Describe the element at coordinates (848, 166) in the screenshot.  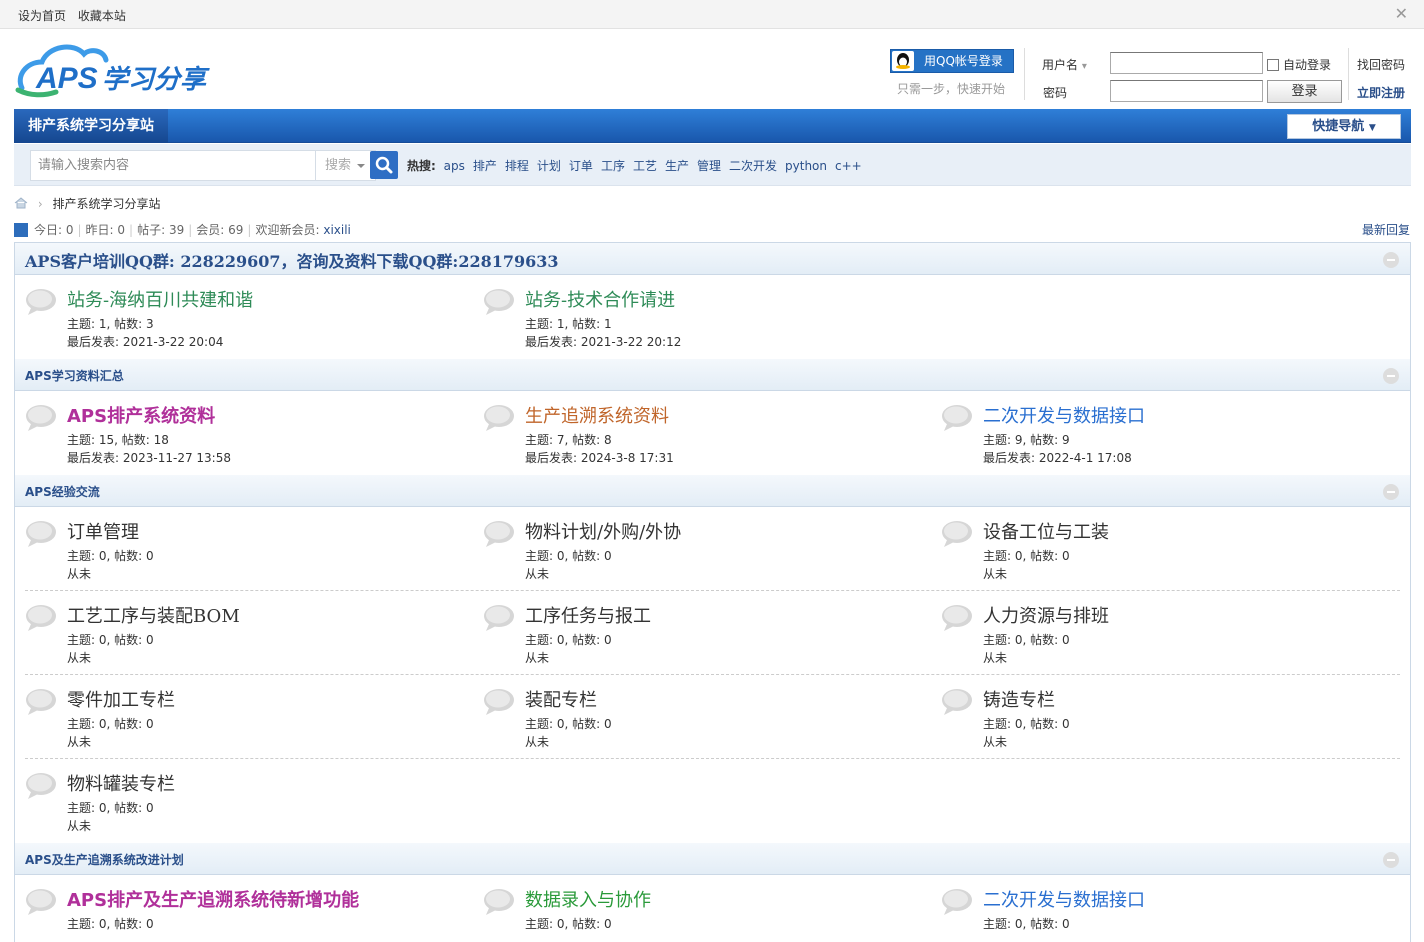
I see `hot-item: c++` at that location.